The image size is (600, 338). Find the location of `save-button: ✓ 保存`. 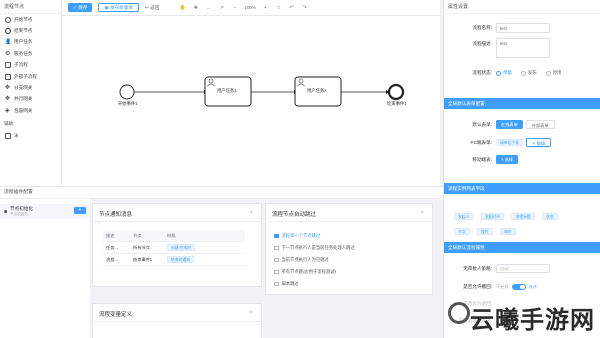

save-button: ✓ 保存 is located at coordinates (80, 7).